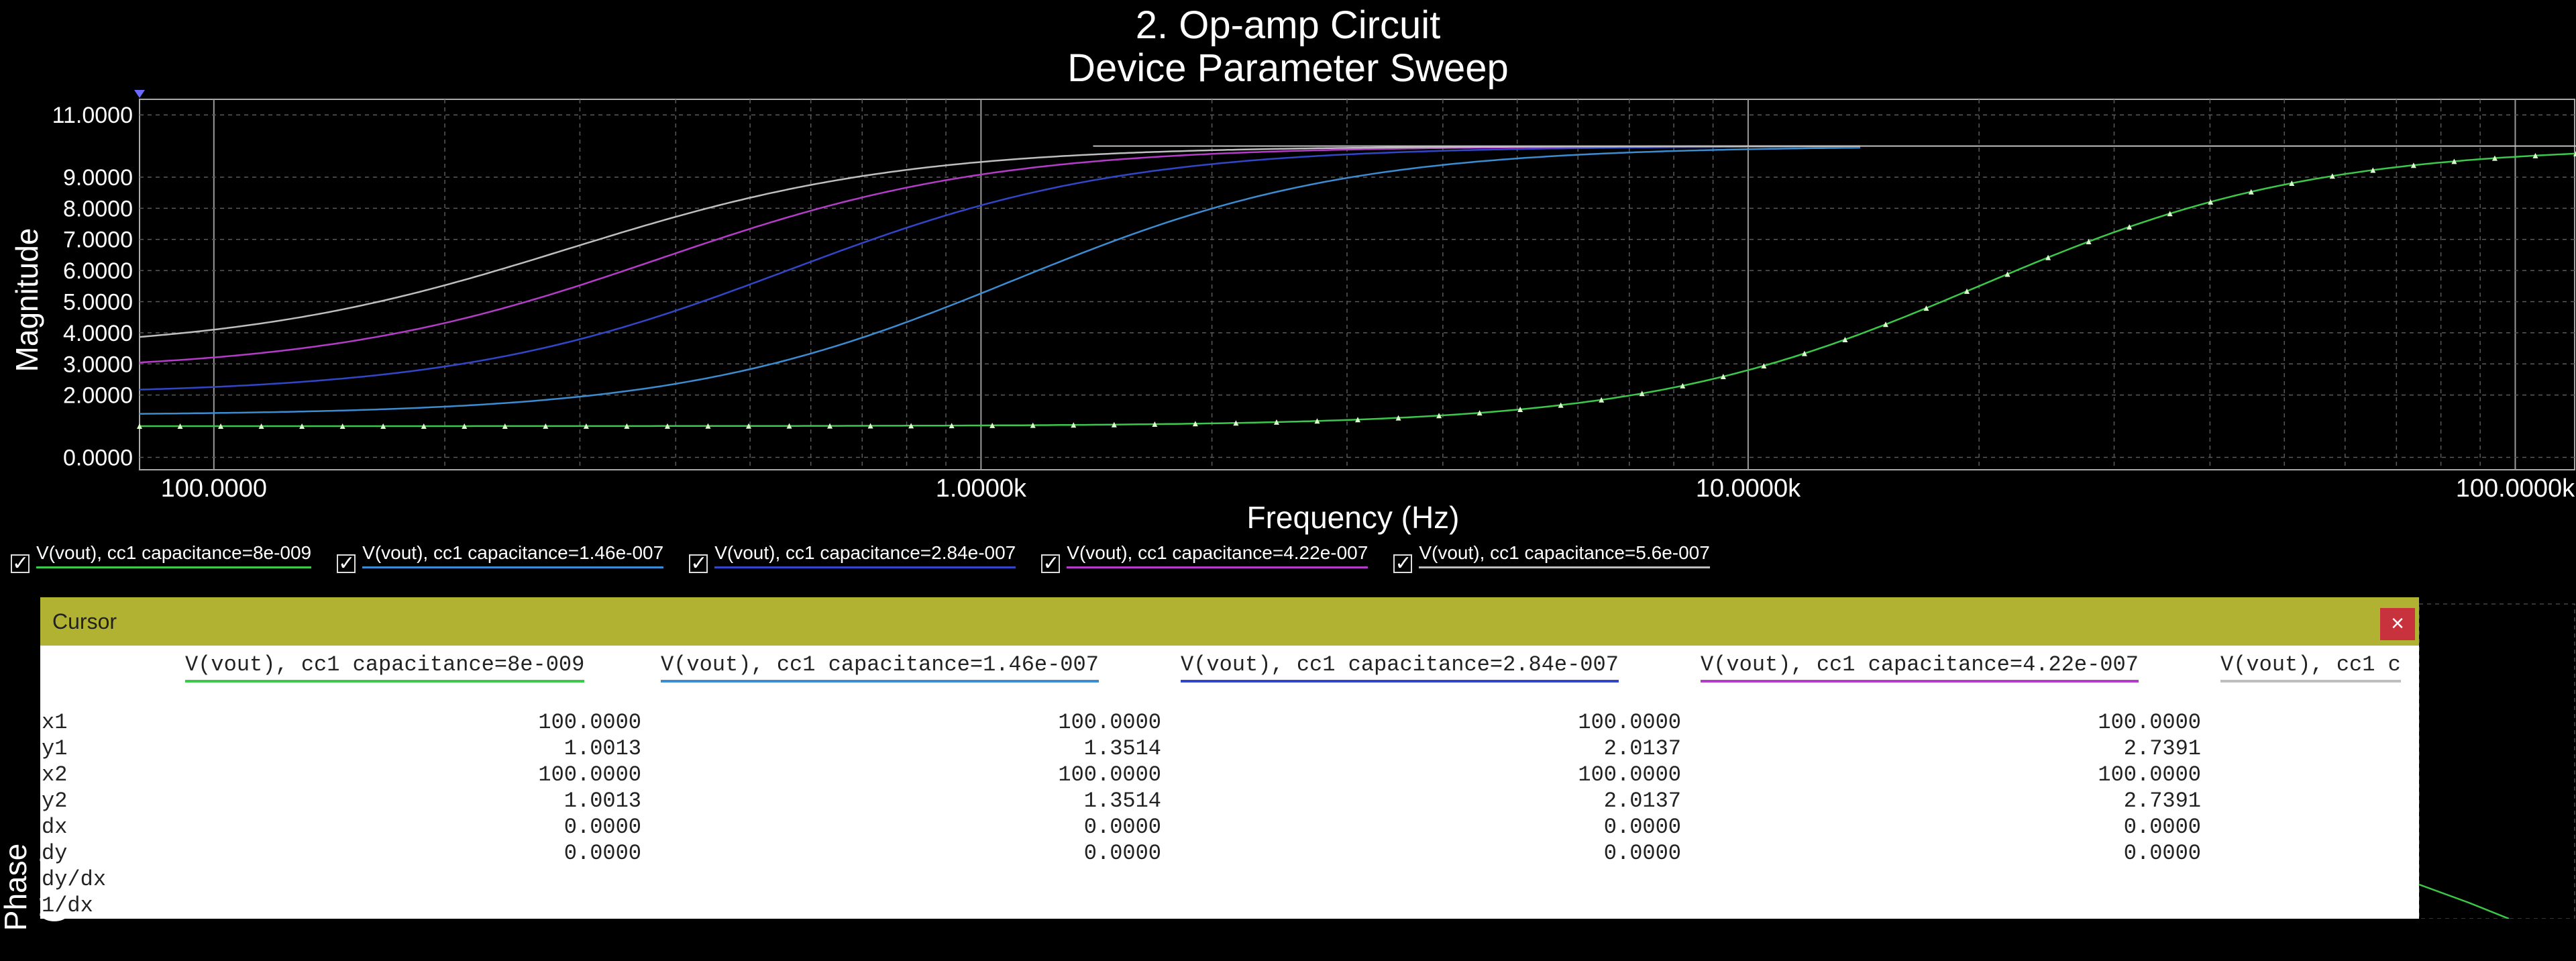 Image resolution: width=2576 pixels, height=961 pixels. I want to click on chart-title: 2. Op-amp Circuit, so click(1288, 25).